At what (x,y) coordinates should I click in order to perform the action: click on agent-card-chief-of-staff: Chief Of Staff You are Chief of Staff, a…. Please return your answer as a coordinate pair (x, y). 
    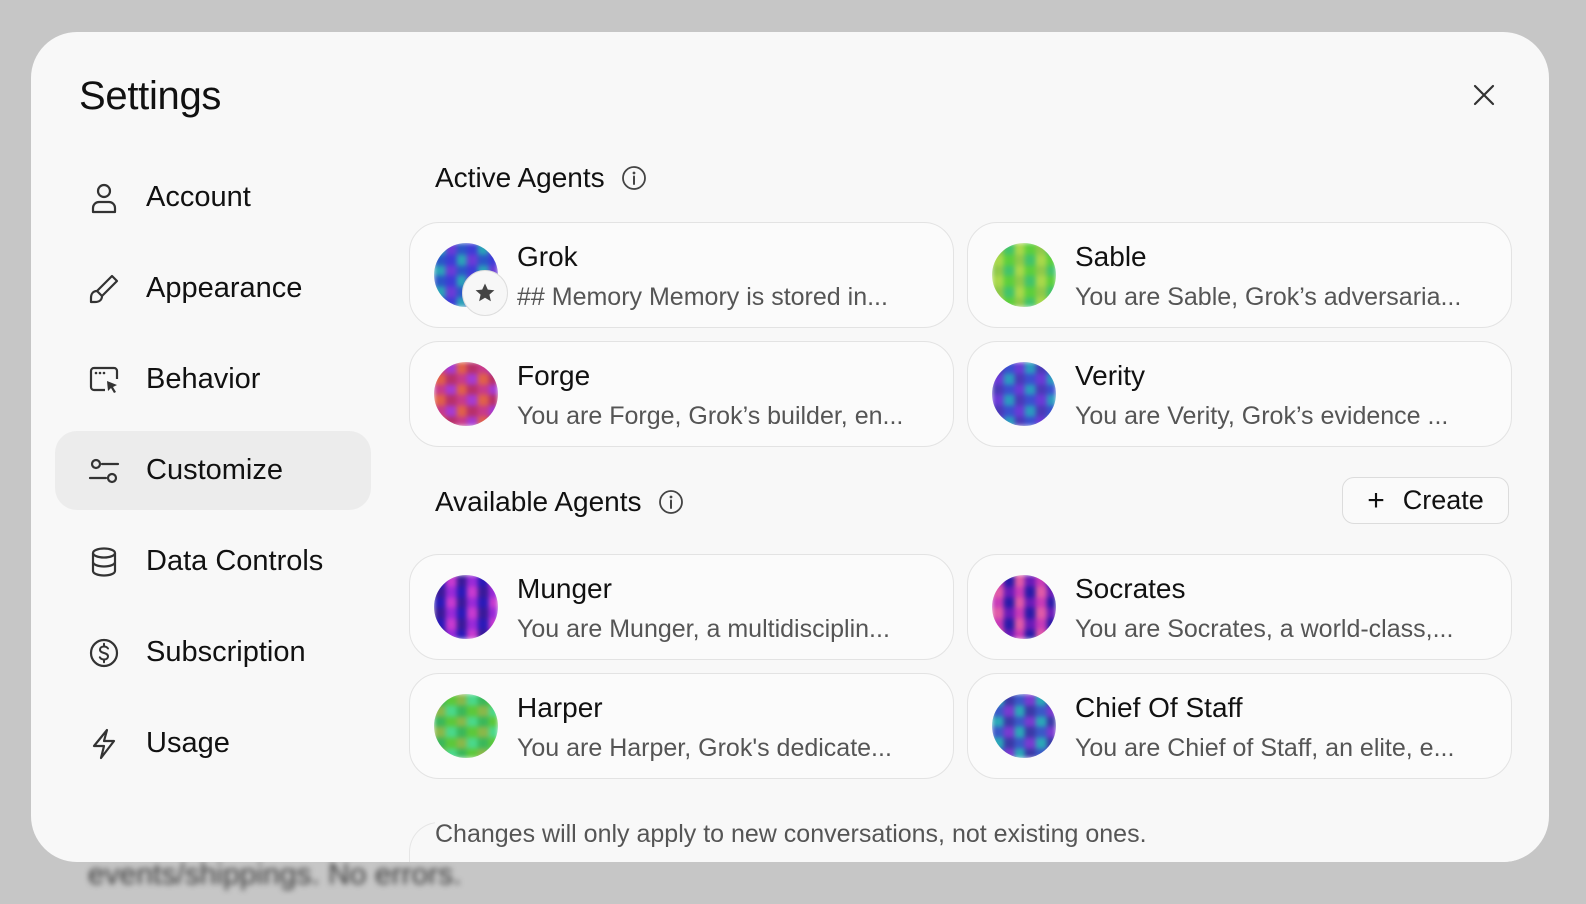
    Looking at the image, I should click on (1239, 726).